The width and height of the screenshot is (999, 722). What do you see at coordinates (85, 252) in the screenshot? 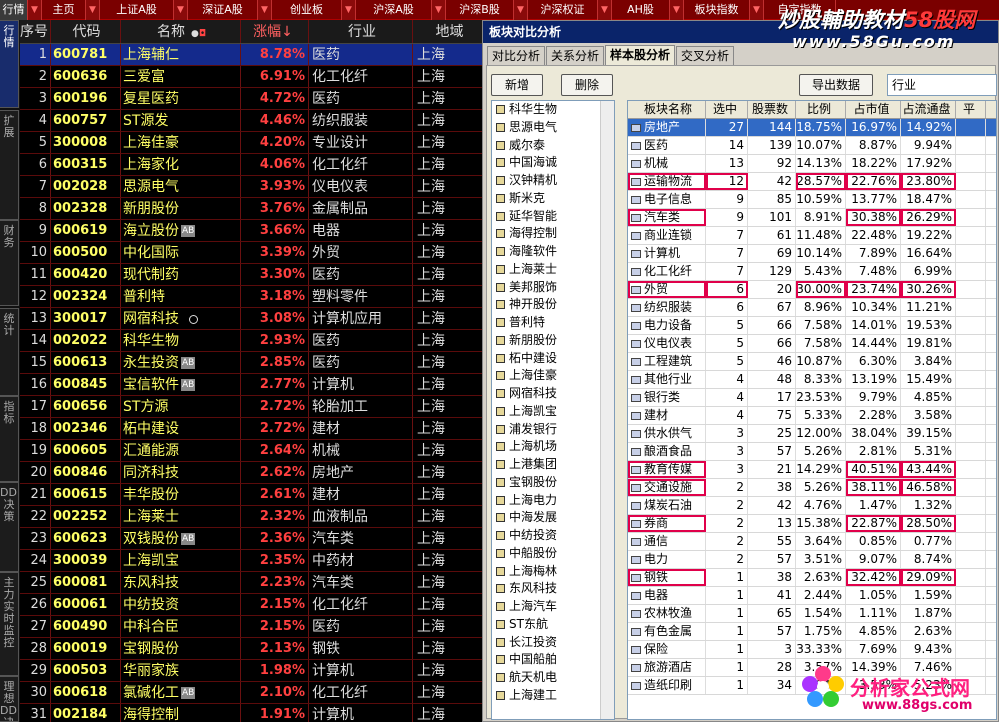
I see `stock-code: 600500` at bounding box center [85, 252].